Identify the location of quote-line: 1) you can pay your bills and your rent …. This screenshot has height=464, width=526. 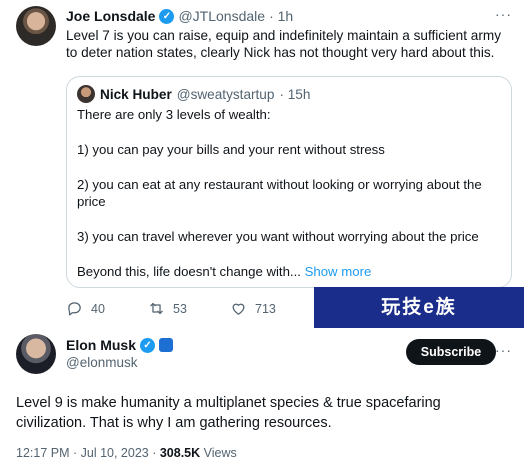
(231, 149).